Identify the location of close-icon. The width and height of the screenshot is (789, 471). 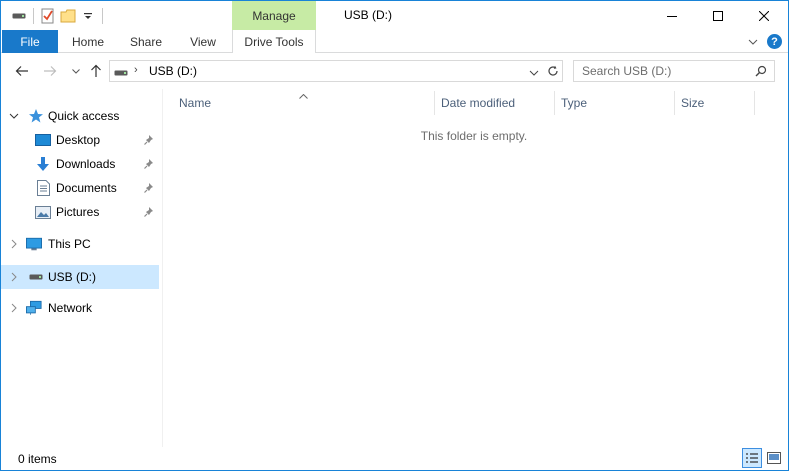
(764, 15).